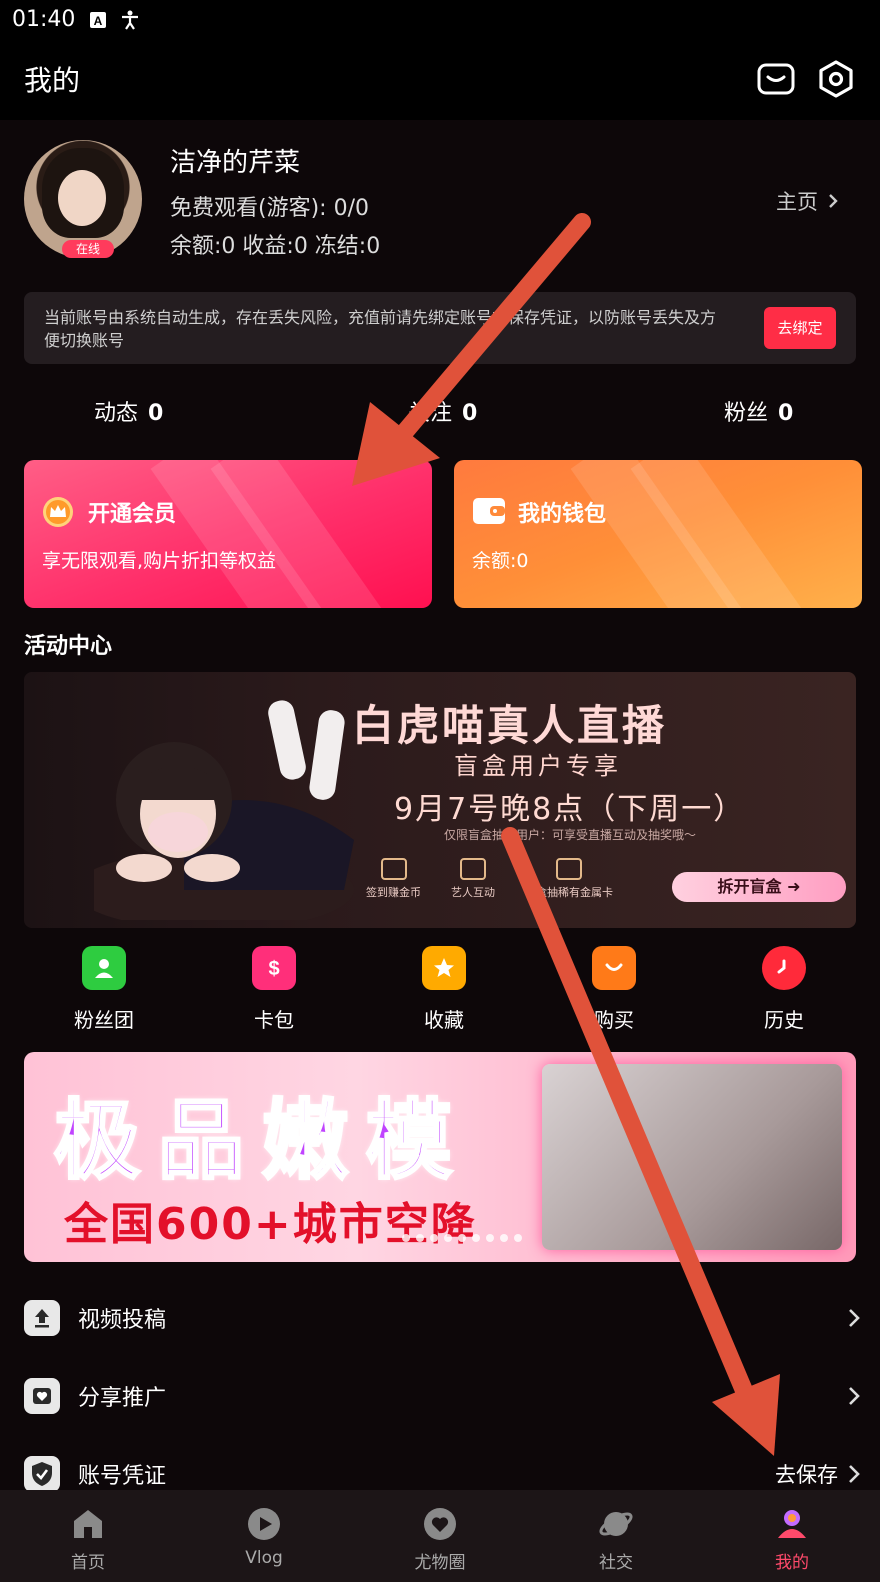 This screenshot has height=1582, width=880. What do you see at coordinates (614, 968) in the screenshot?
I see `bag-icon` at bounding box center [614, 968].